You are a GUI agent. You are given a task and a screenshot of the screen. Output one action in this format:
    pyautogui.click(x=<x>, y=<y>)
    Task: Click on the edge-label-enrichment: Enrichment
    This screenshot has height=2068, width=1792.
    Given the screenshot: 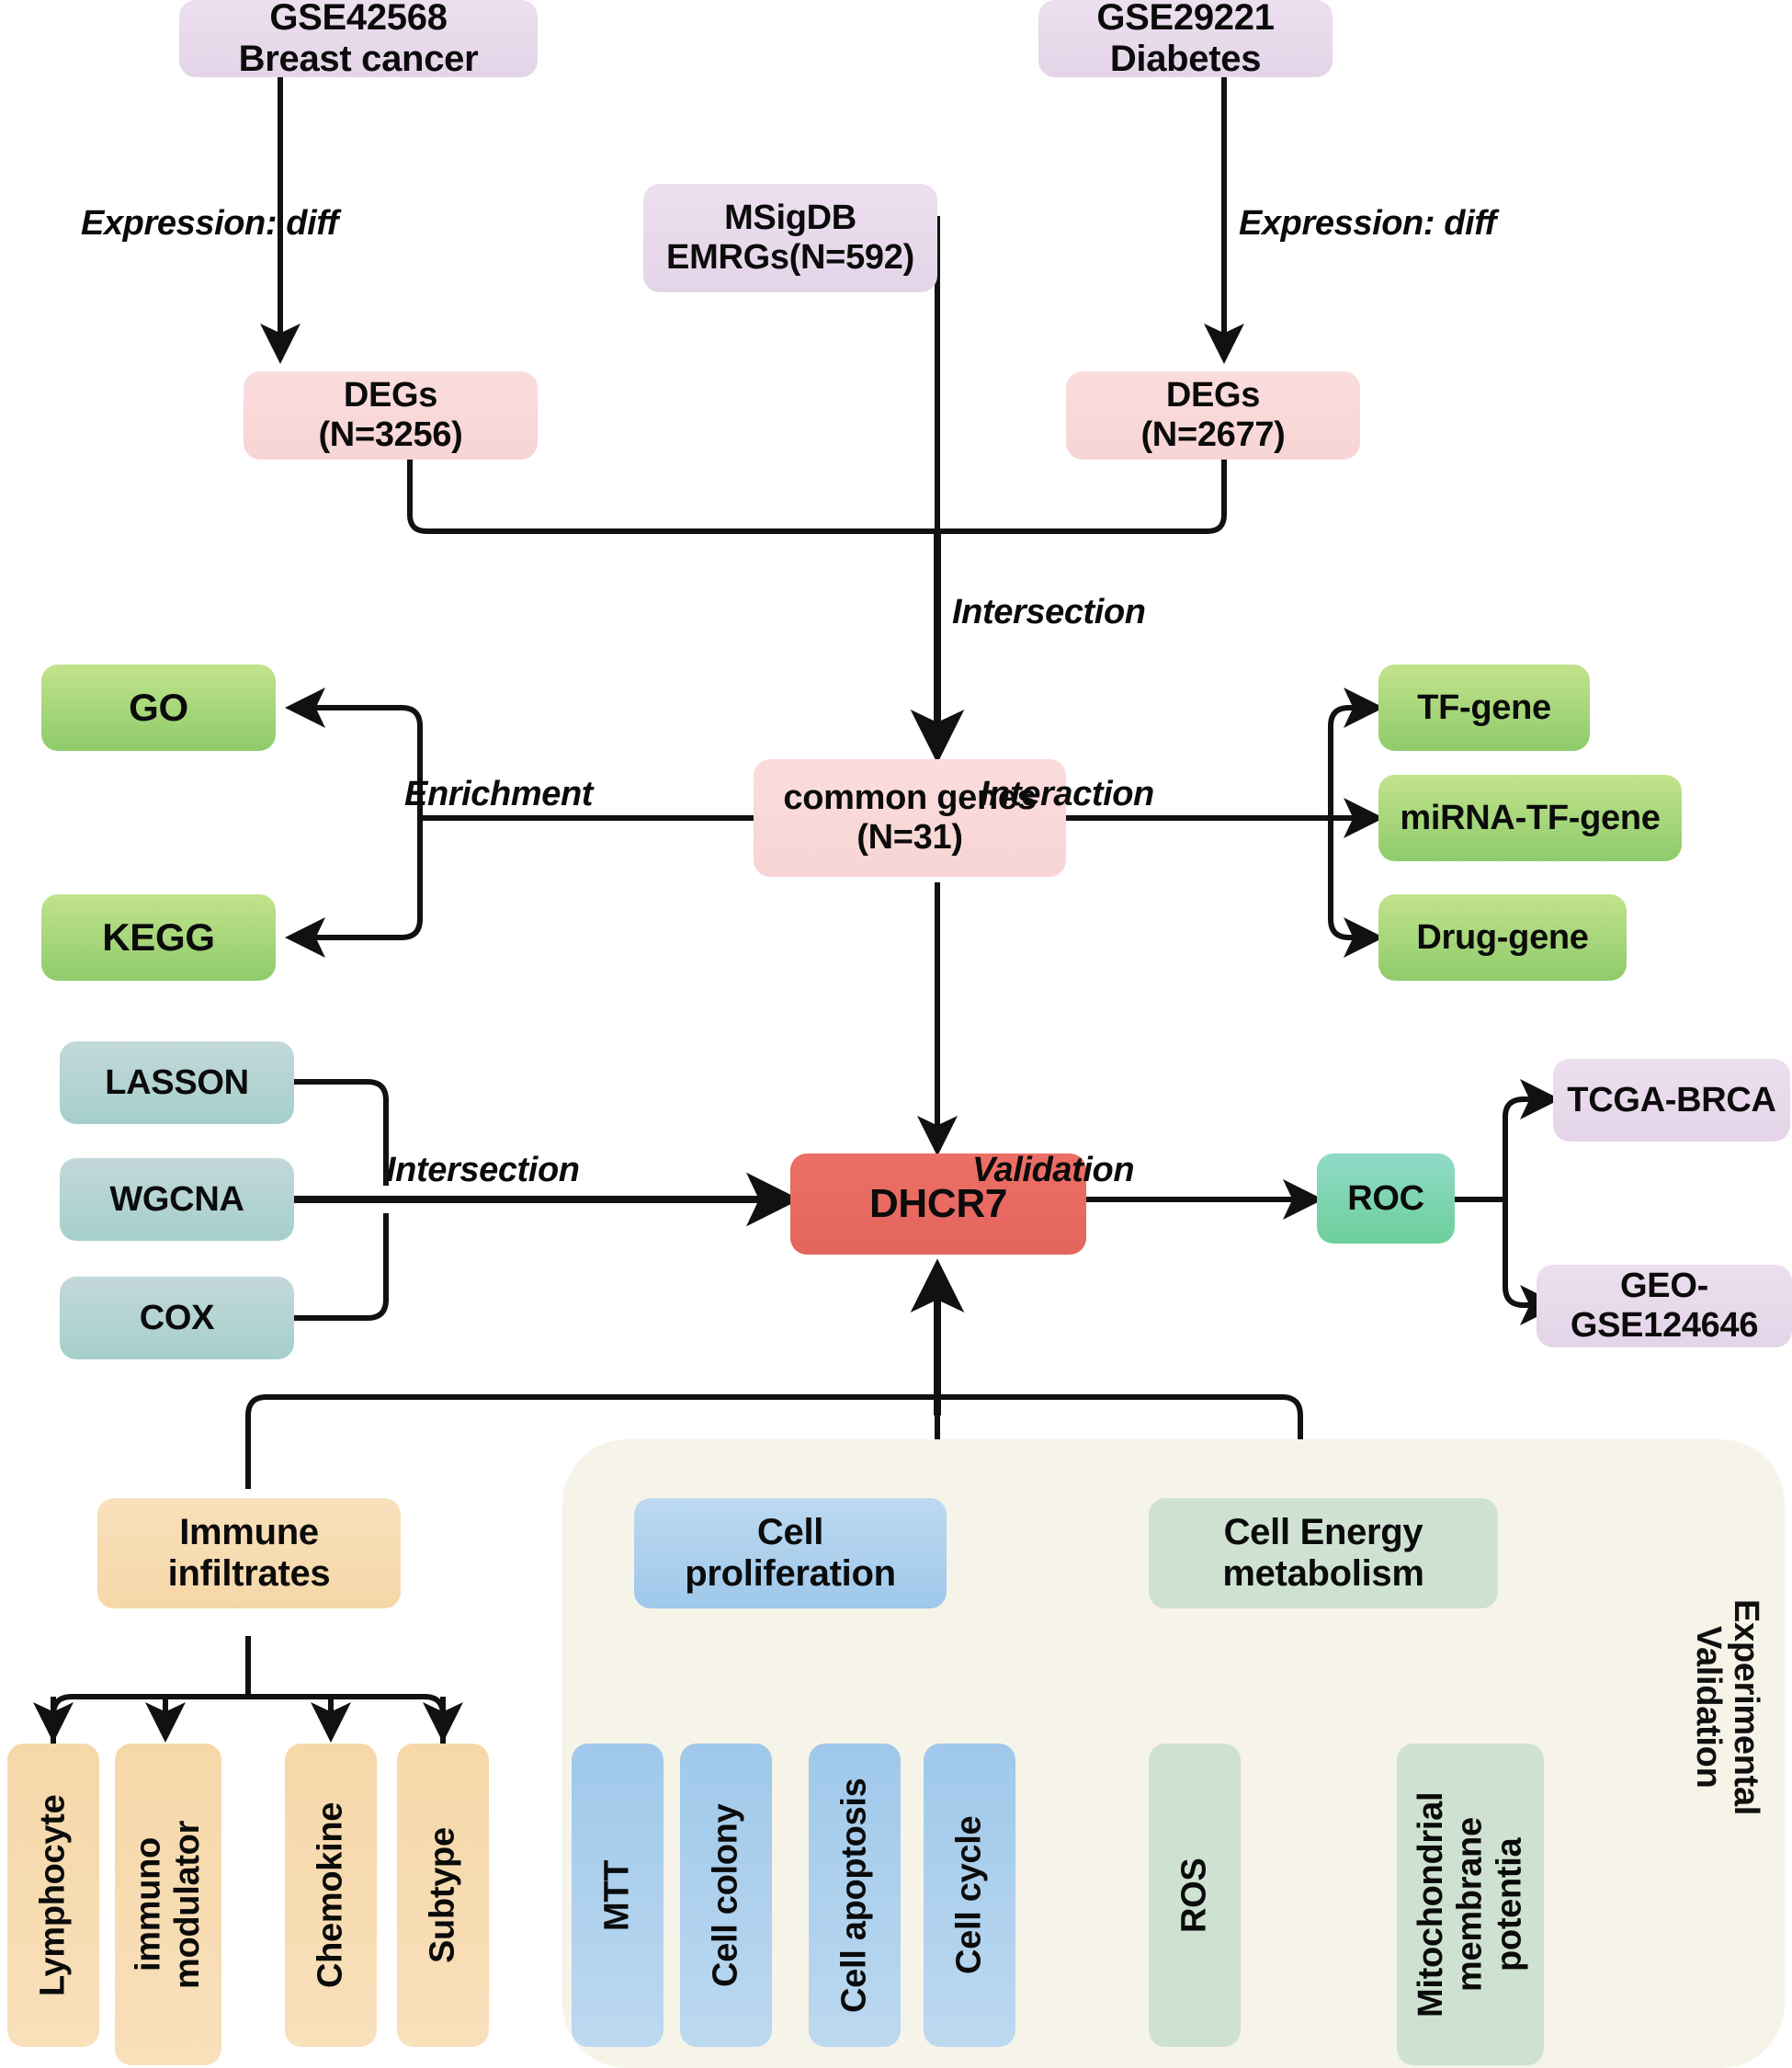 What is the action you would take?
    pyautogui.click(x=499, y=794)
    